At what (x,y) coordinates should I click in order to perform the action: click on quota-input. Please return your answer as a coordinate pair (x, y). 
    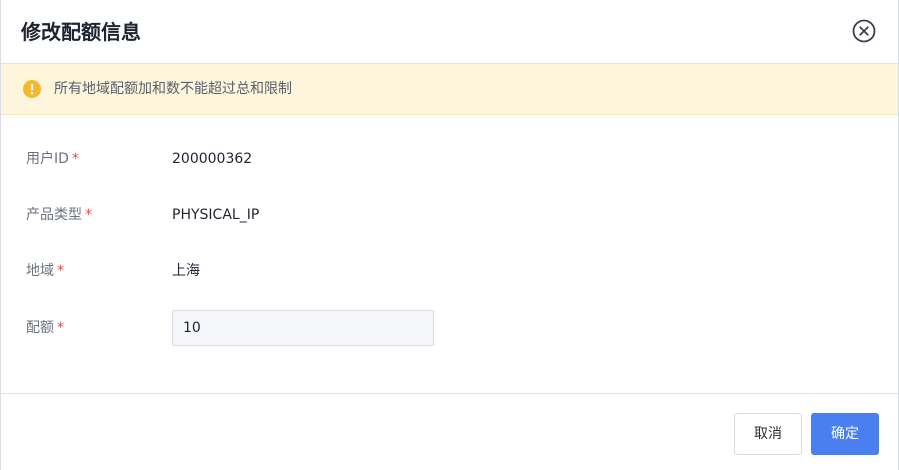
    Looking at the image, I should click on (303, 328).